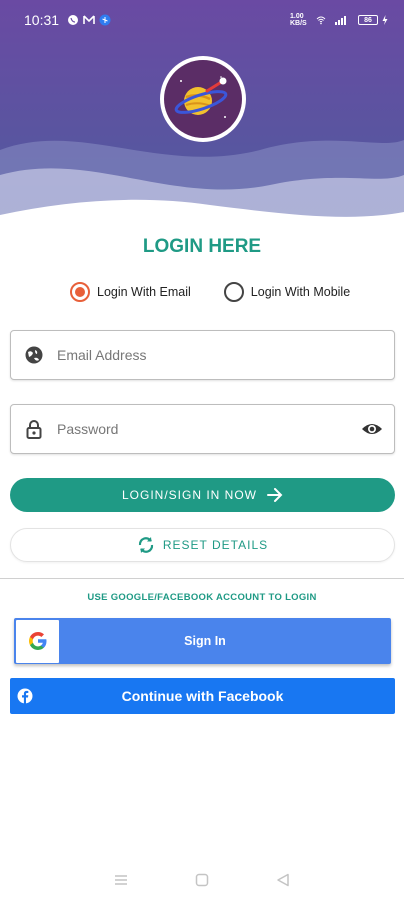 Image resolution: width=404 pixels, height=900 pixels. I want to click on google-sign-in-label: Sign In, so click(205, 641).